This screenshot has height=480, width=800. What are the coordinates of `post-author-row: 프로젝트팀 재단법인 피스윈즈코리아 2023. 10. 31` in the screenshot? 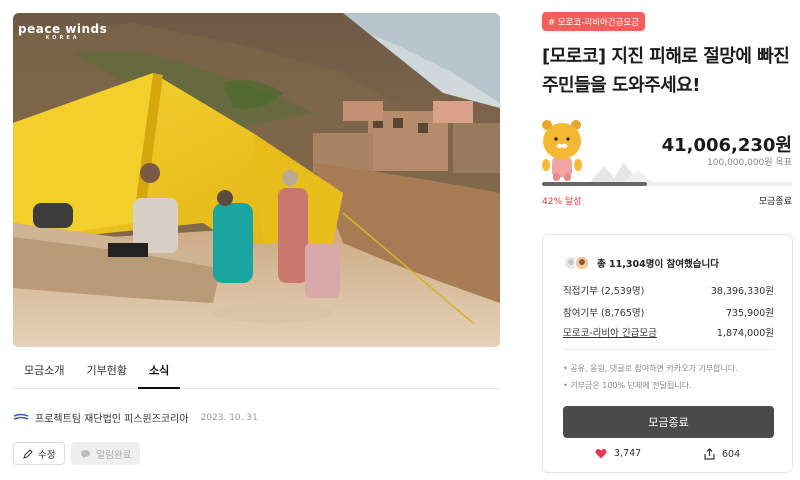 It's located at (135, 417).